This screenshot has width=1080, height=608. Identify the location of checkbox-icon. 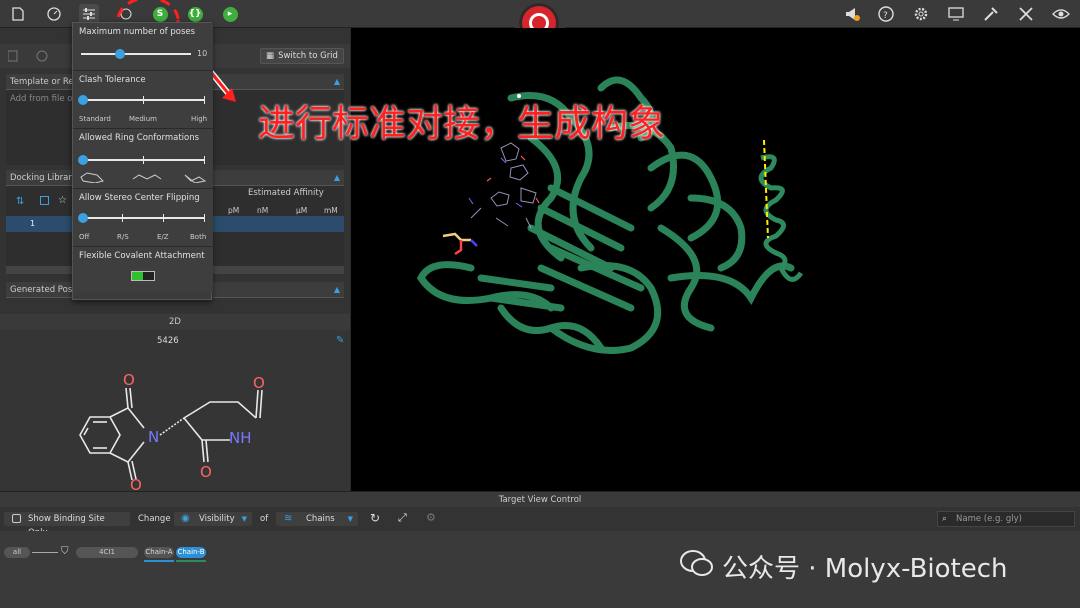
(16, 518).